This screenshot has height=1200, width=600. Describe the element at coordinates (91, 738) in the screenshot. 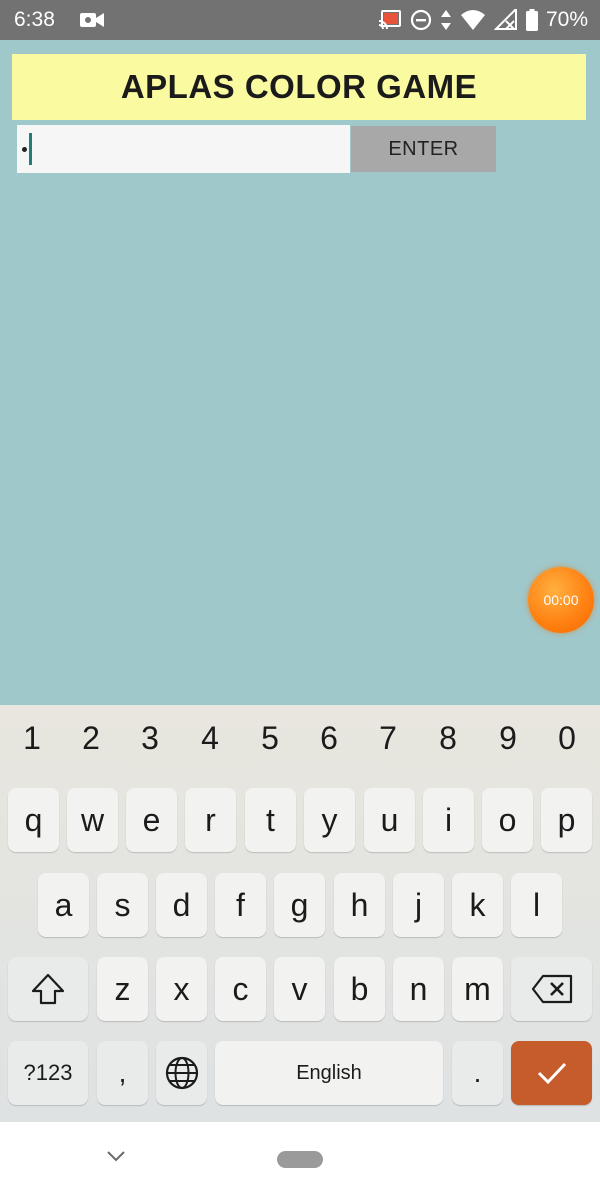

I see `key-2: 2` at that location.